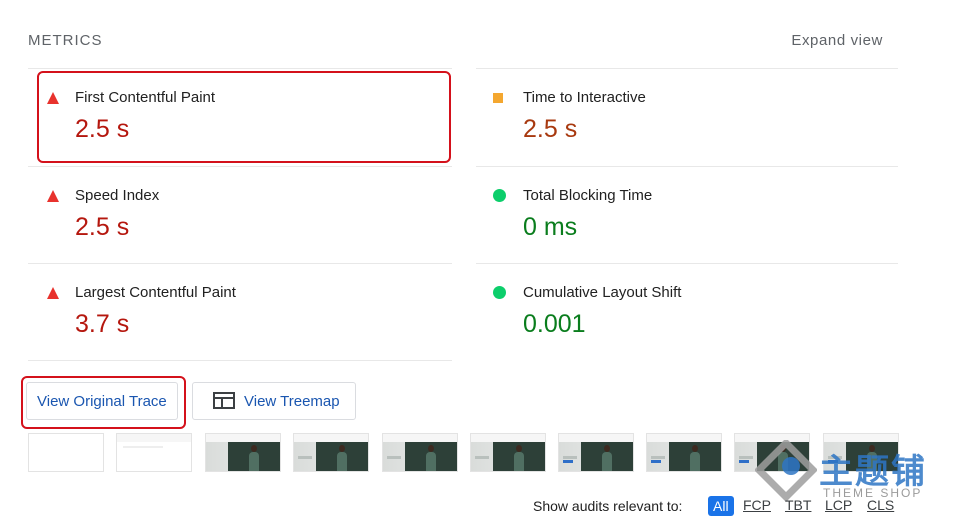 This screenshot has width=966, height=530. Describe the element at coordinates (244, 117) in the screenshot. I see `highlight-box-fcp` at that location.